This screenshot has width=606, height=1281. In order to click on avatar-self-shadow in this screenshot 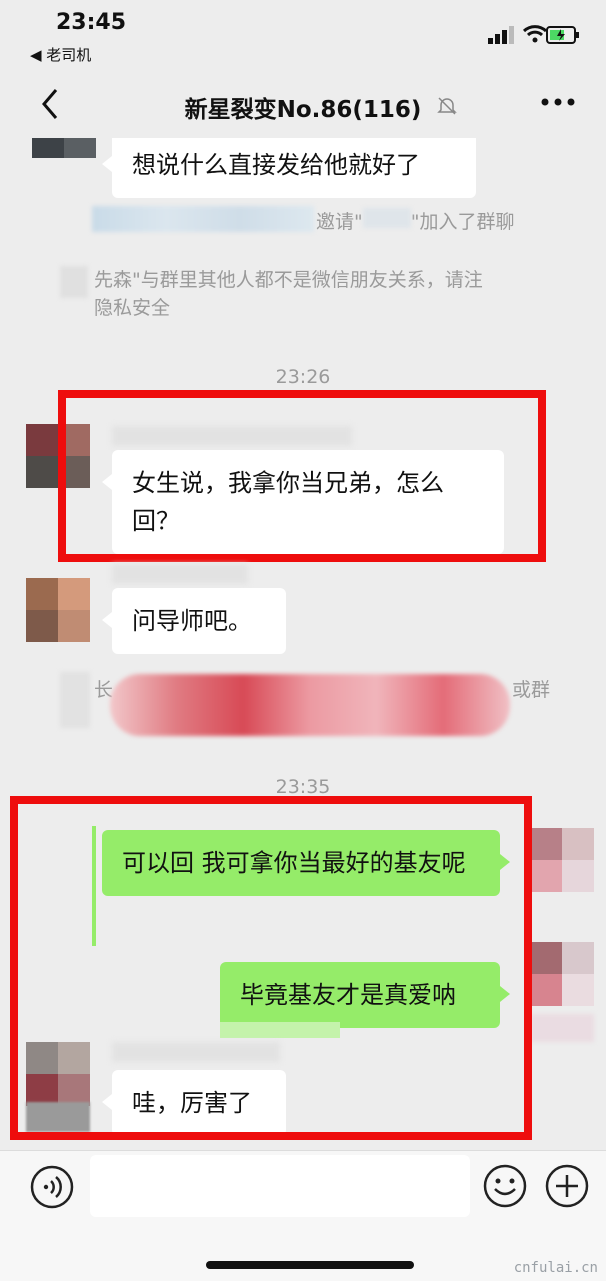, I will do `click(562, 1028)`.